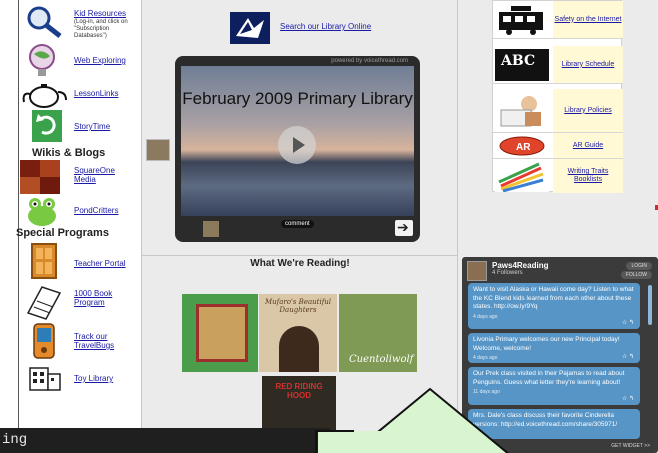 This screenshot has width=658, height=453. I want to click on book-cover: Cuentoliwolf, so click(378, 333).